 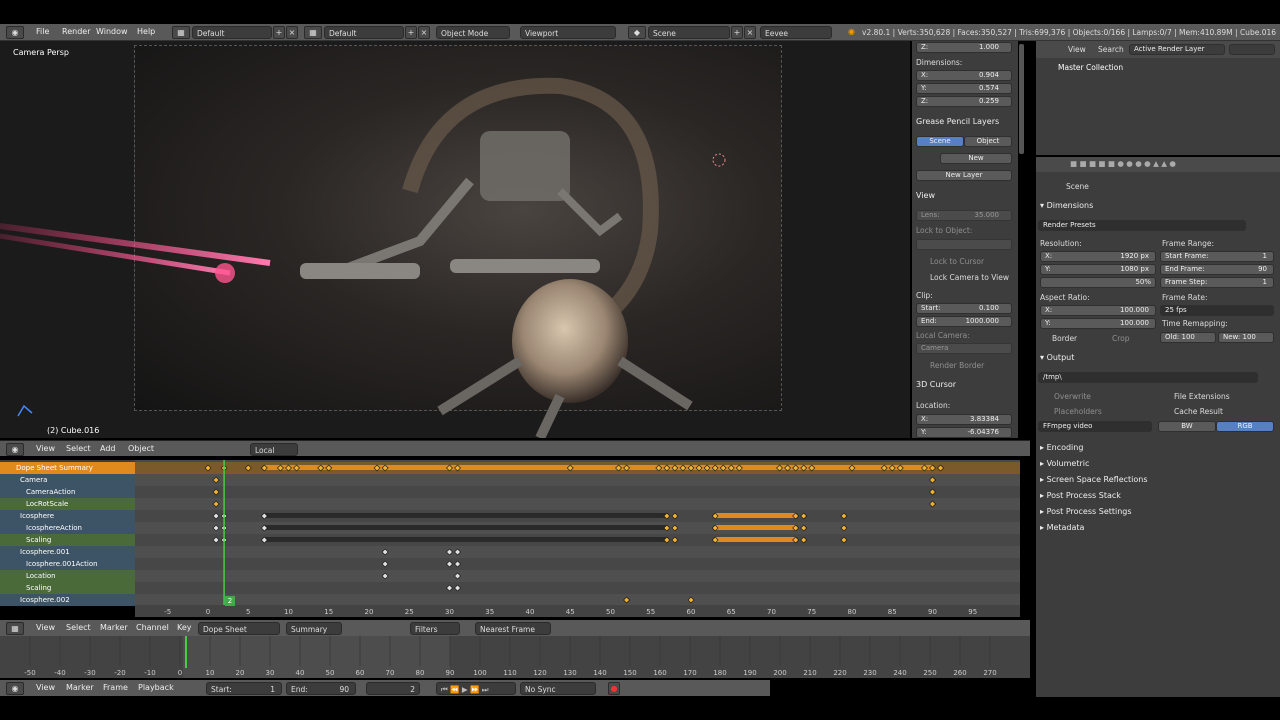 What do you see at coordinates (558, 688) in the screenshot?
I see `sync-mode-selector: No Sync` at bounding box center [558, 688].